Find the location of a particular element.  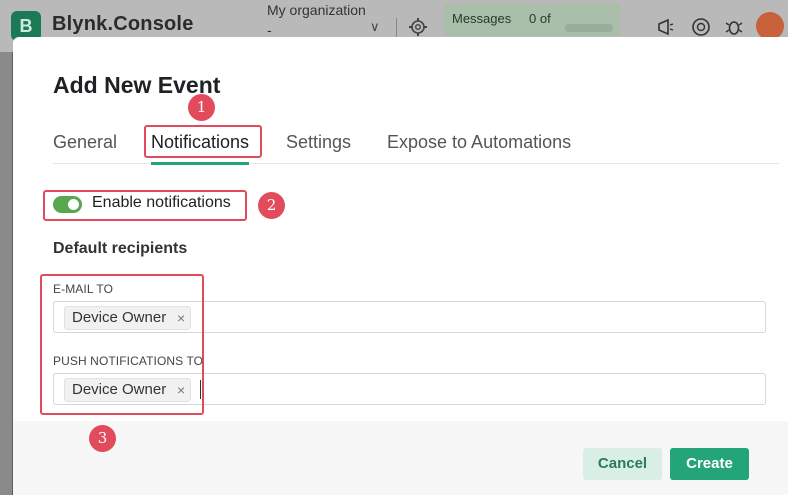

header-divider is located at coordinates (396, 28).